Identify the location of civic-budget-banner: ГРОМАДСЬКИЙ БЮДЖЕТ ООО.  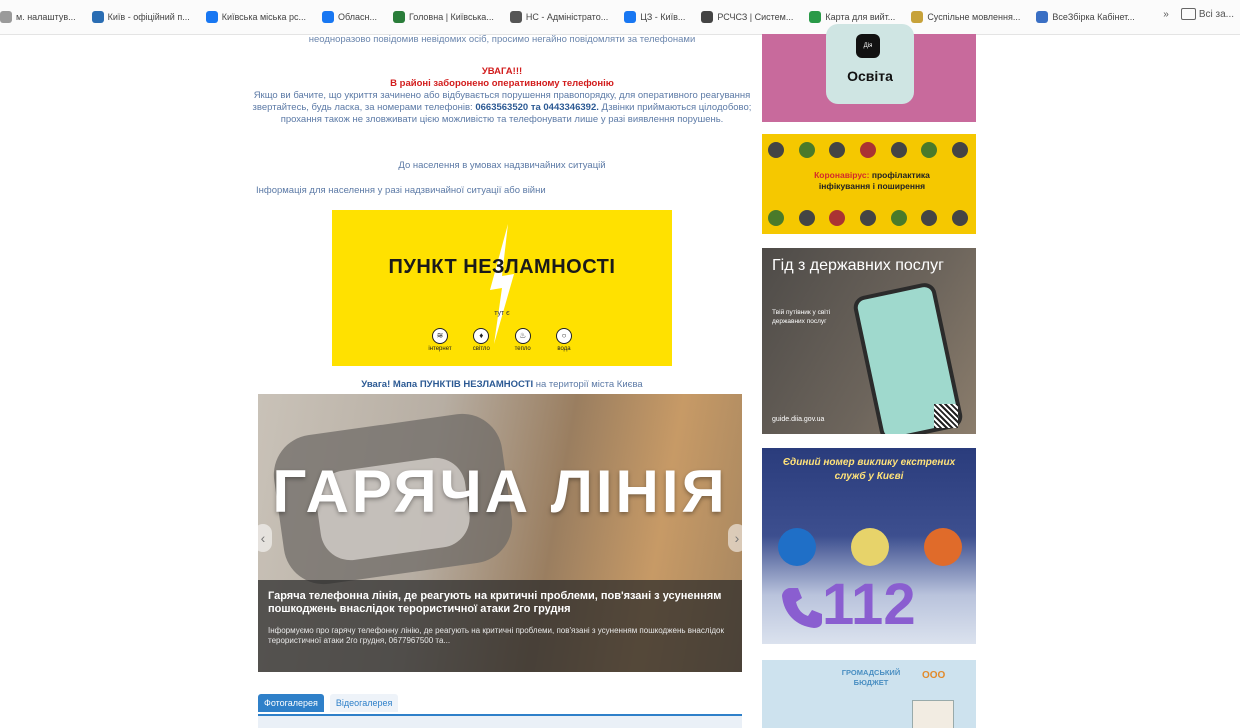
(869, 694).